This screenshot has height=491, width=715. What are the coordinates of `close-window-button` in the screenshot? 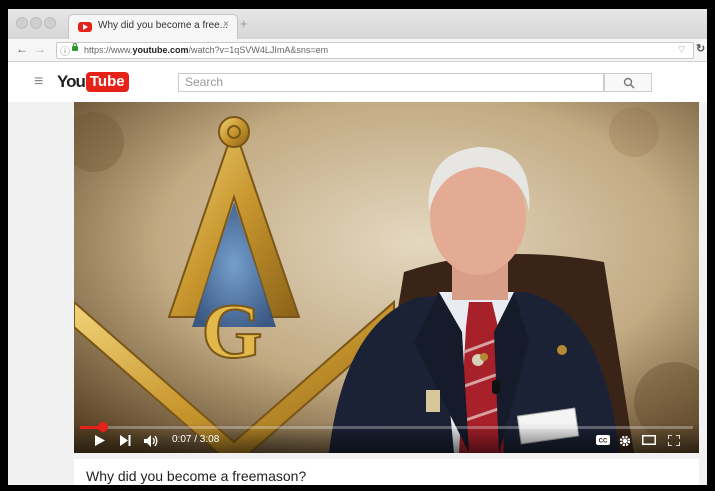 It's located at (22, 23).